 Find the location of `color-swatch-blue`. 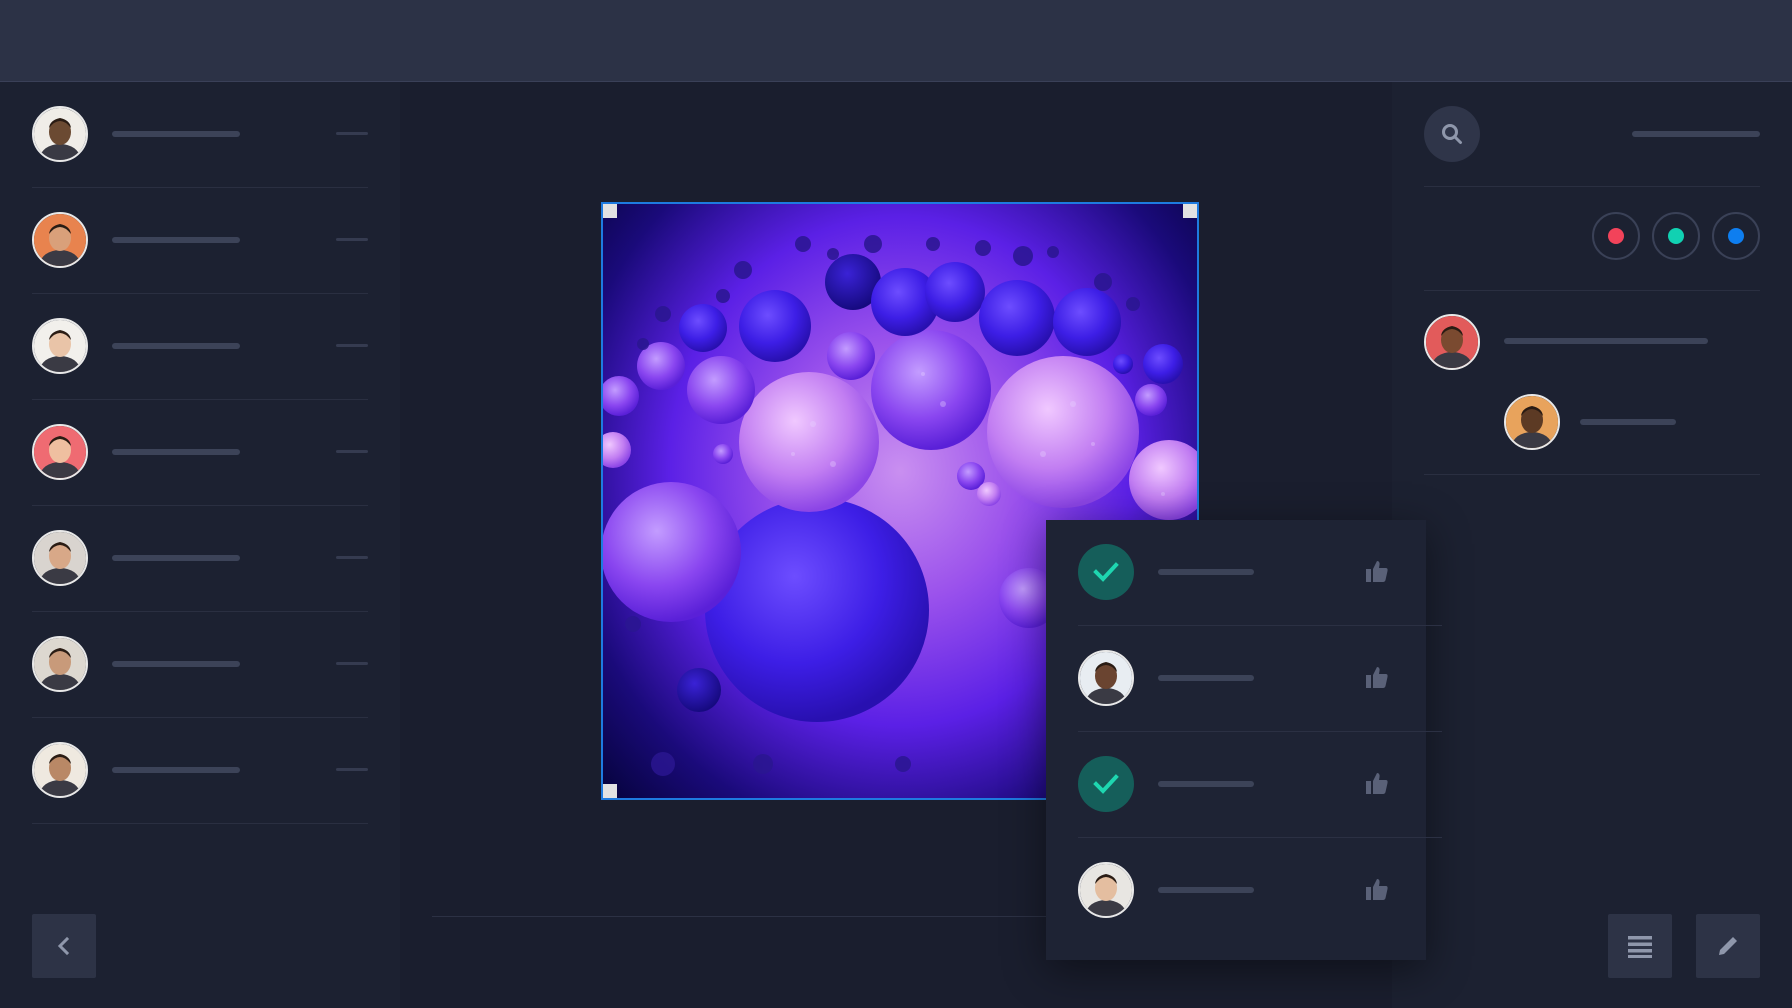

color-swatch-blue is located at coordinates (1736, 236).